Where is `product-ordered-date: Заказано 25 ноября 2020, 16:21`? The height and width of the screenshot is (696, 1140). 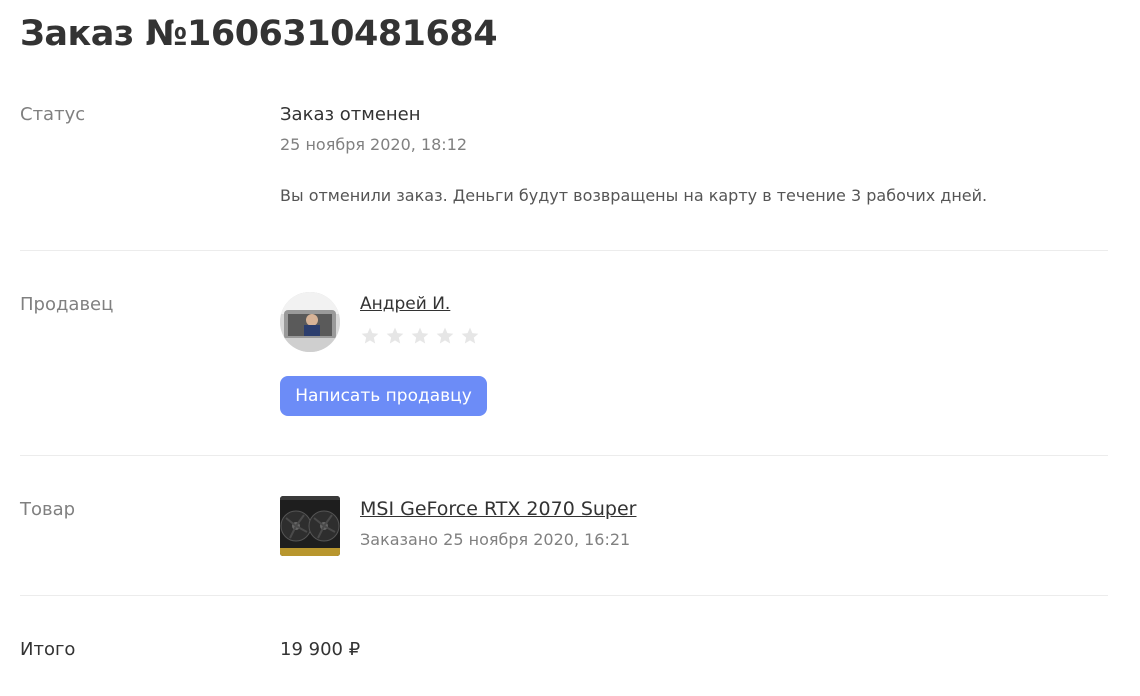
product-ordered-date: Заказано 25 ноября 2020, 16:21 is located at coordinates (495, 539).